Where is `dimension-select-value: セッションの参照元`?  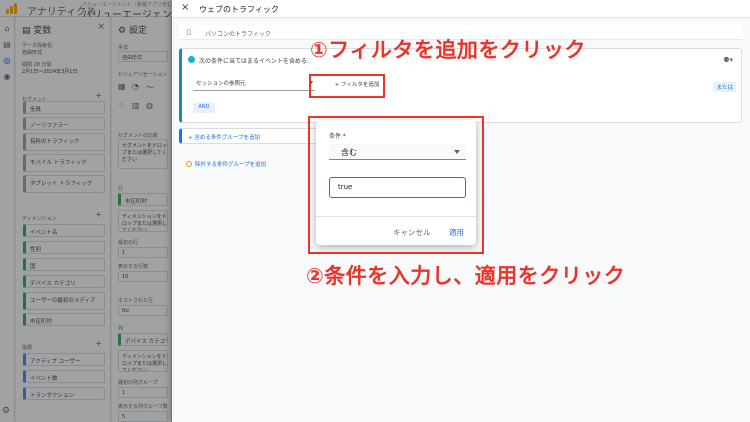 dimension-select-value: セッションの参照元 is located at coordinates (221, 84).